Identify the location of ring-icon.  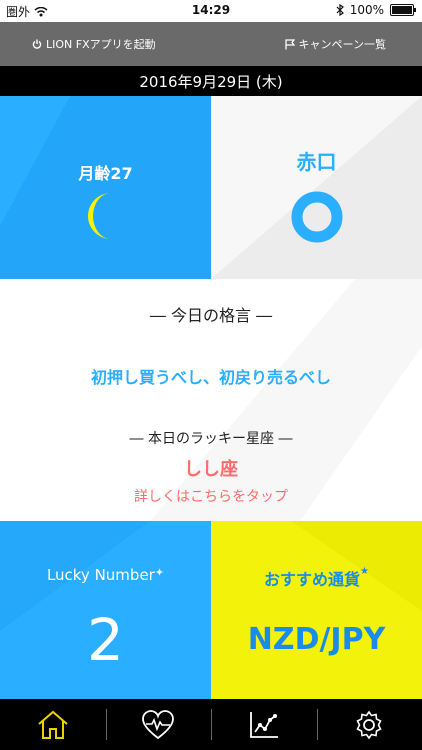
(317, 217).